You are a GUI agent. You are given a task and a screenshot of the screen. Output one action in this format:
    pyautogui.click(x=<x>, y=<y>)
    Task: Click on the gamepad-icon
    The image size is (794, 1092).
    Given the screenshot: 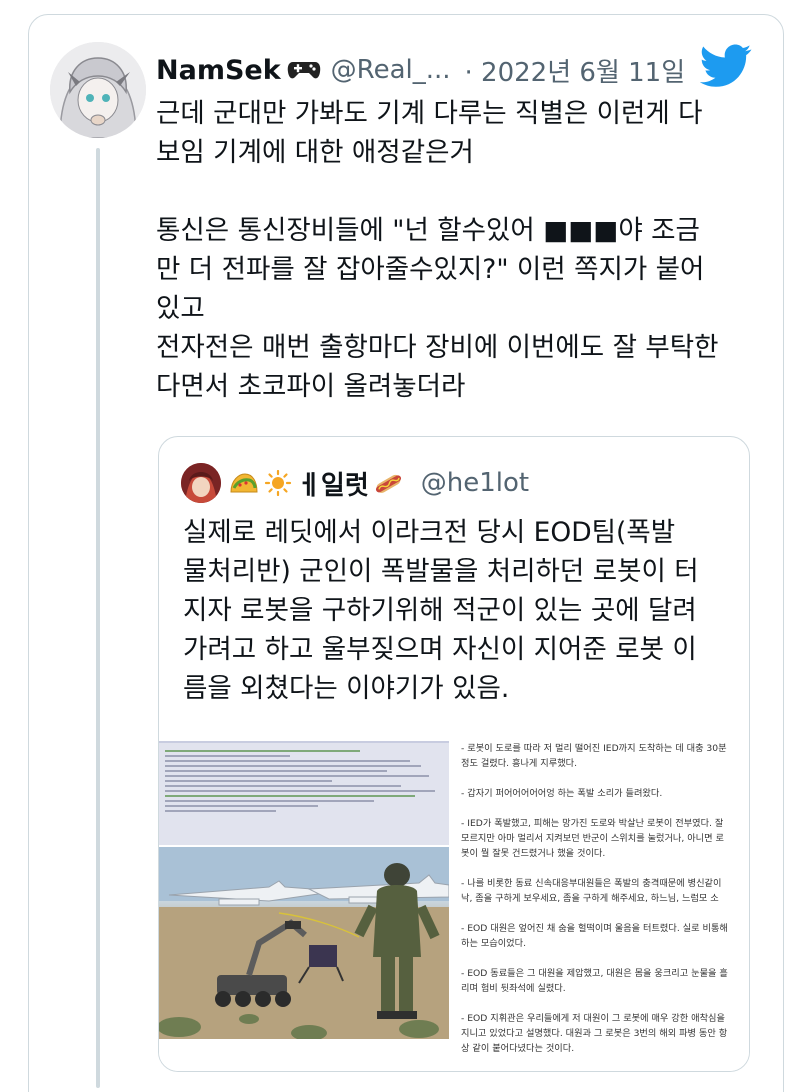 What is the action you would take?
    pyautogui.click(x=304, y=70)
    